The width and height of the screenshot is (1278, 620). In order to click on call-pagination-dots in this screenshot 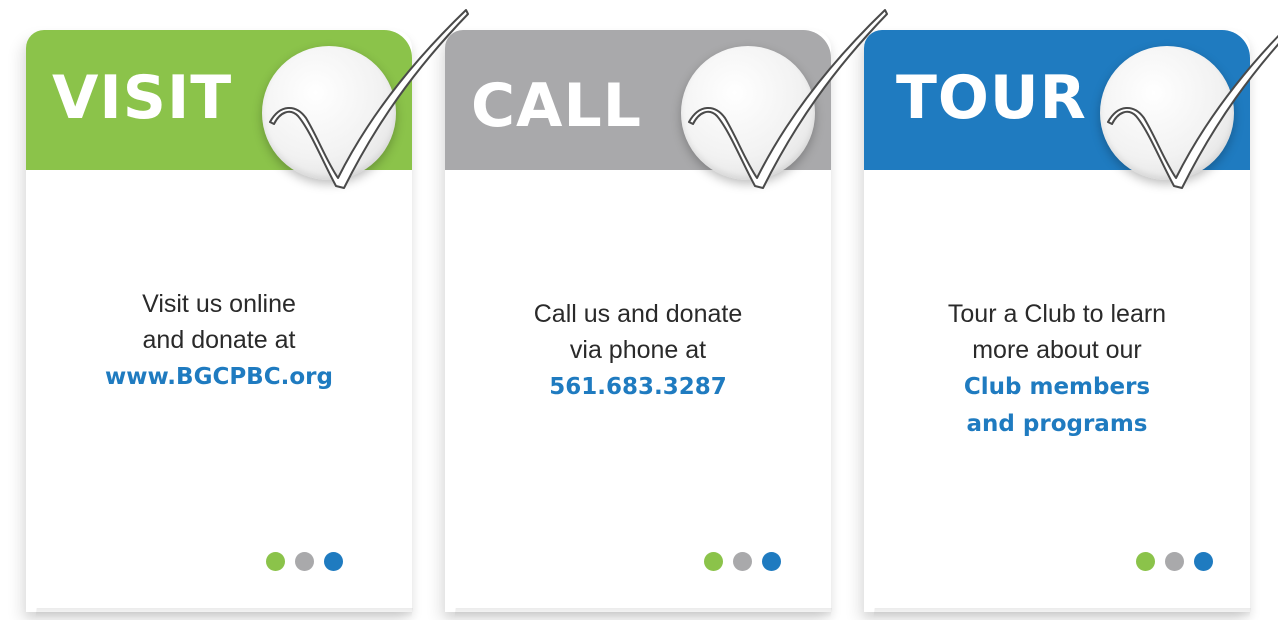, I will do `click(742, 561)`.